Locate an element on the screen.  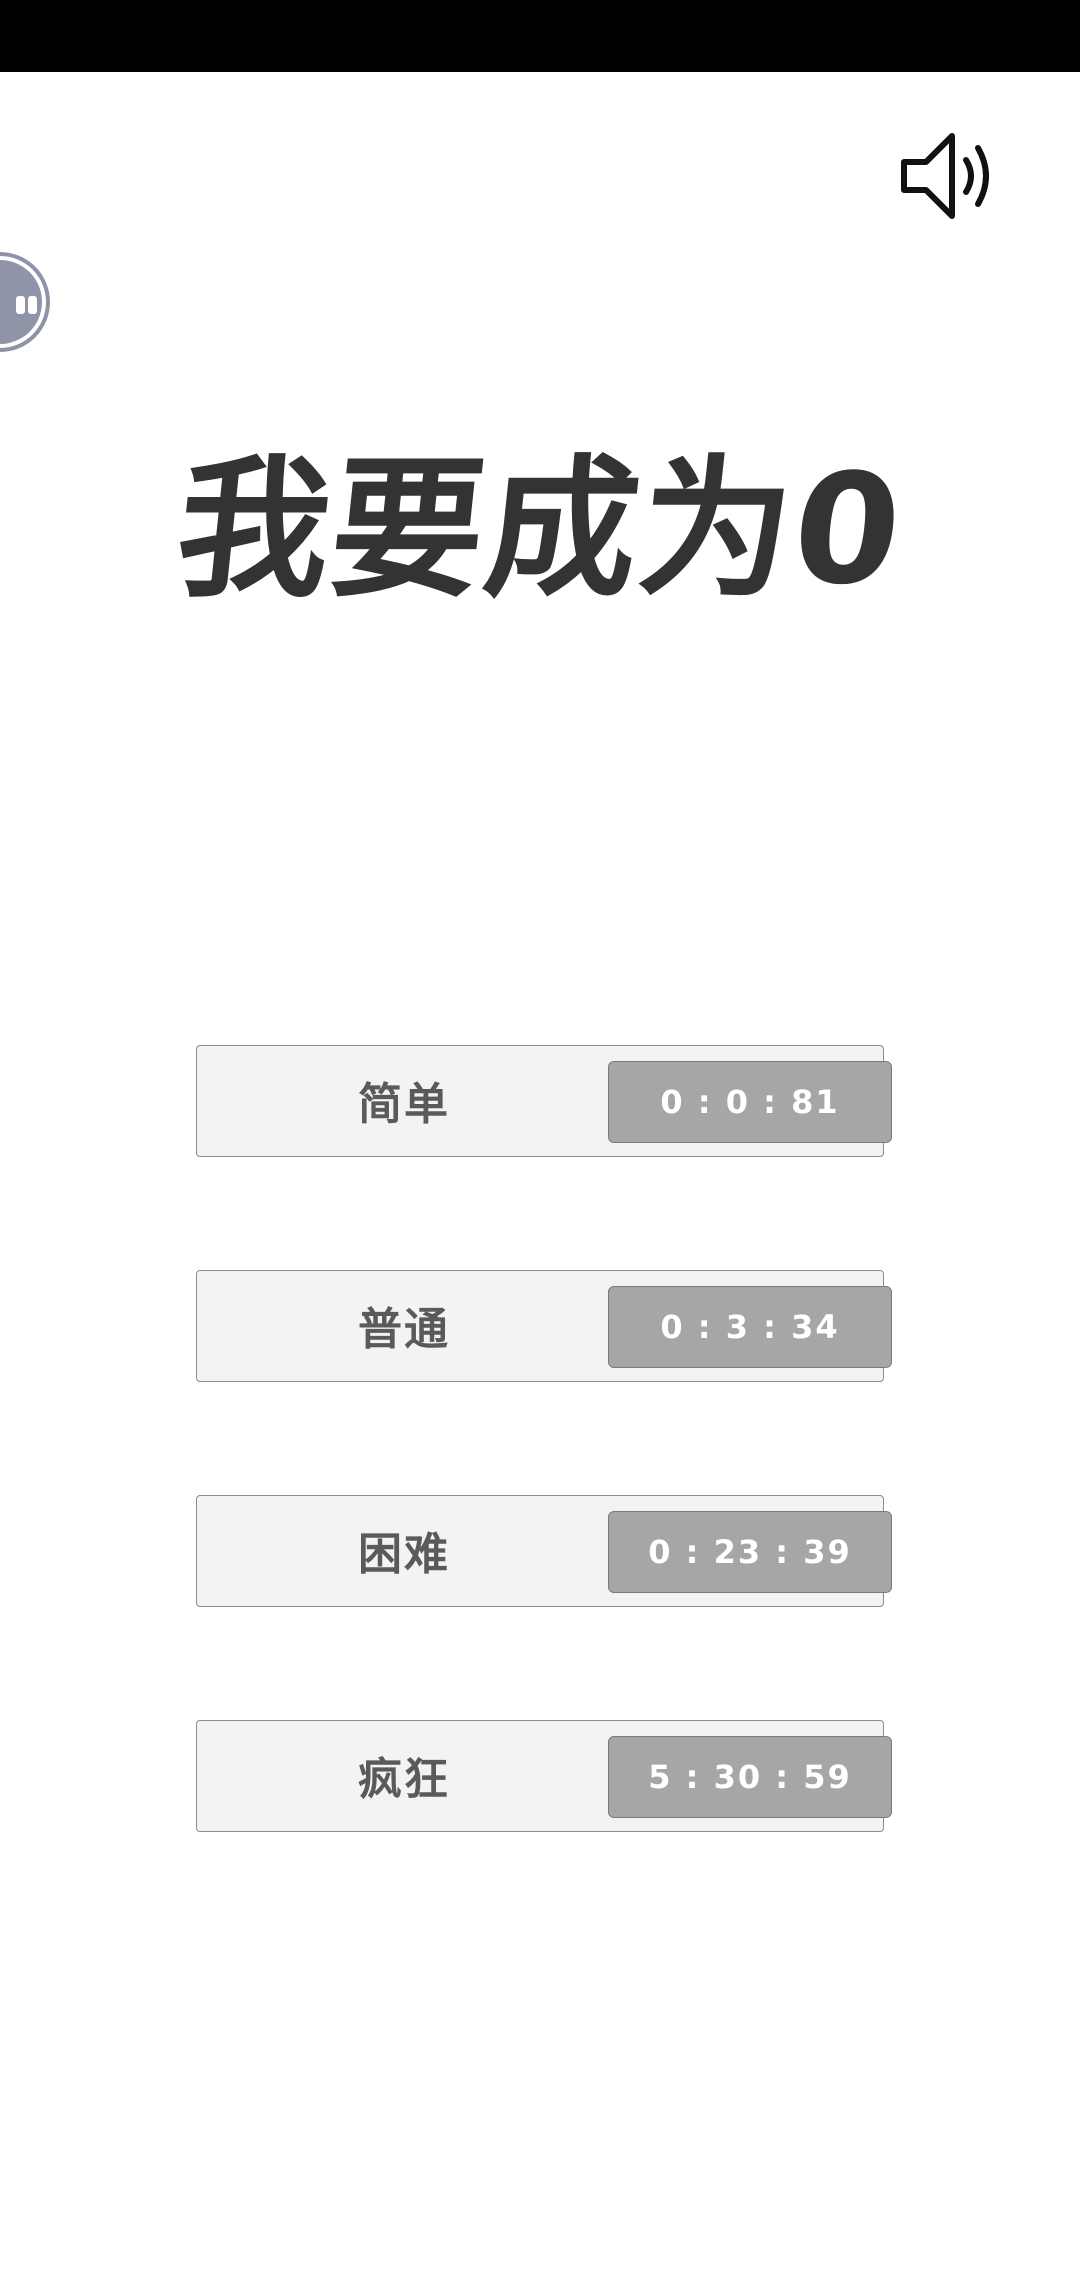
game-title: 我要成为0 is located at coordinates (540, 529).